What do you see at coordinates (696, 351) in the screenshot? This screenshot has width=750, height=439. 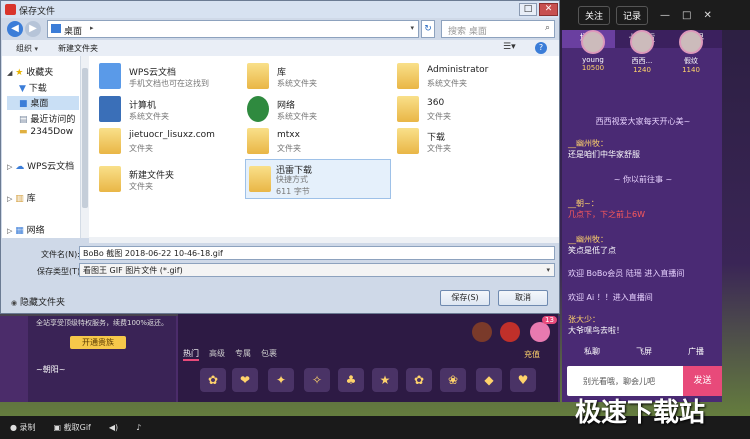 I see `broadcast-button: 广播` at bounding box center [696, 351].